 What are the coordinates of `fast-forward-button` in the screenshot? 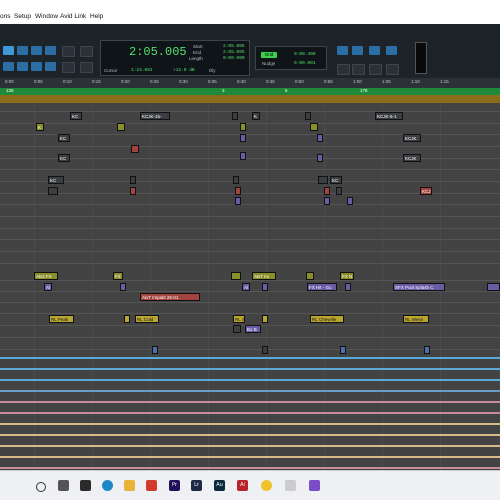 It's located at (358, 69).